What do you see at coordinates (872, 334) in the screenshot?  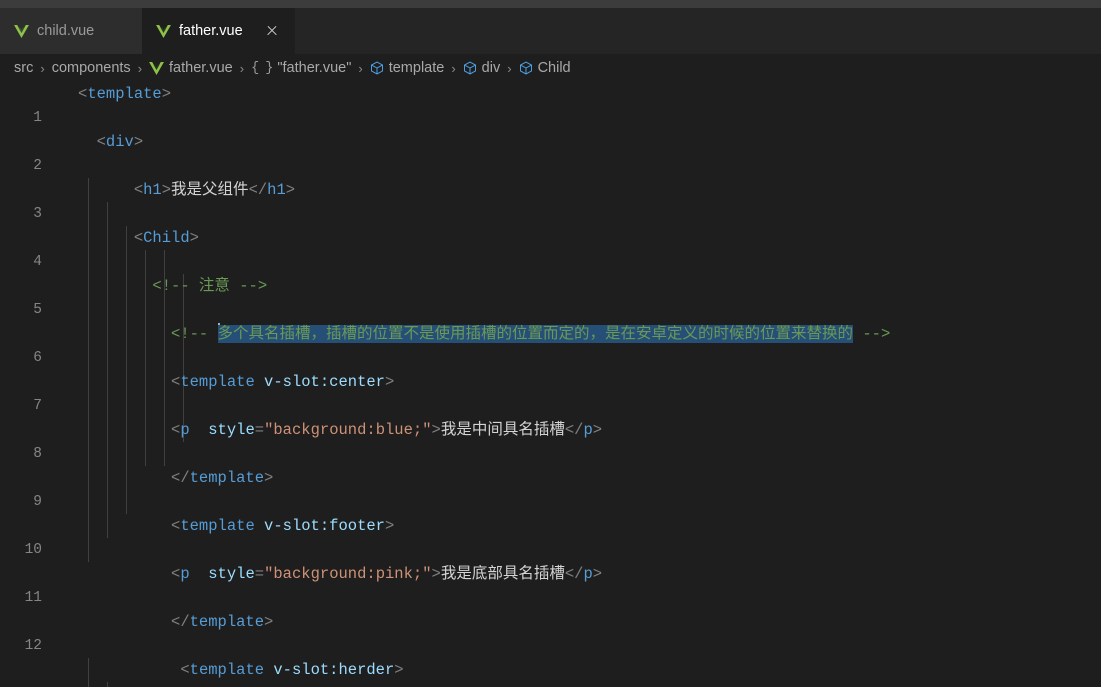 I see `token: -->` at bounding box center [872, 334].